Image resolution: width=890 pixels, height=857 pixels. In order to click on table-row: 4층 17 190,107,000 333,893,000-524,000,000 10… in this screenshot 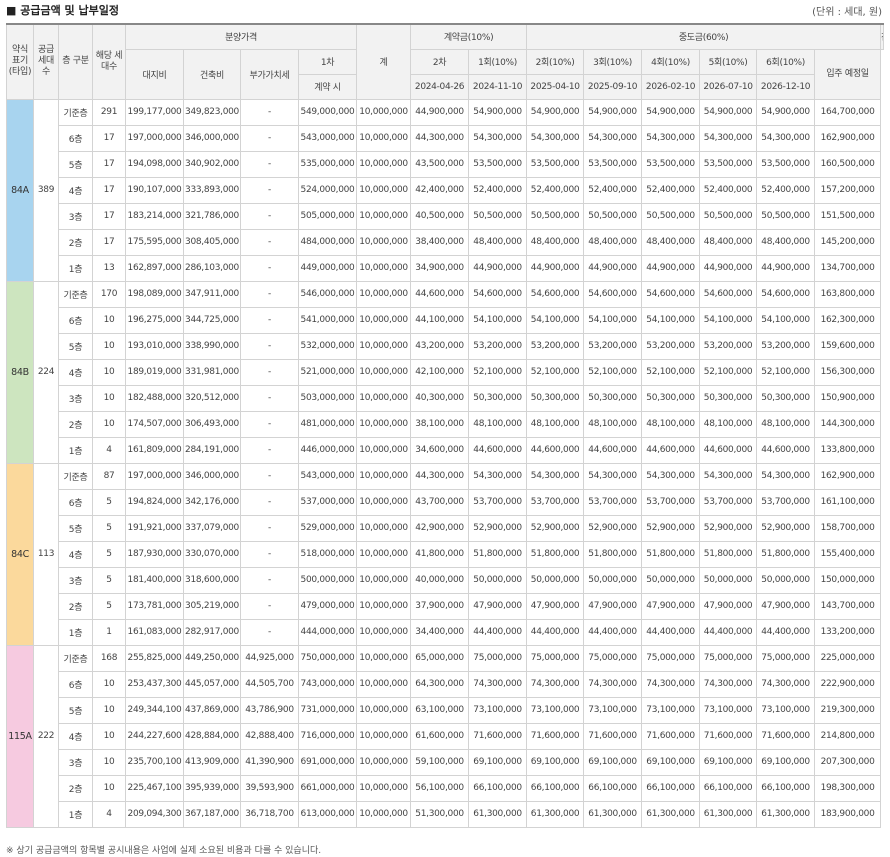, I will do `click(445, 190)`.